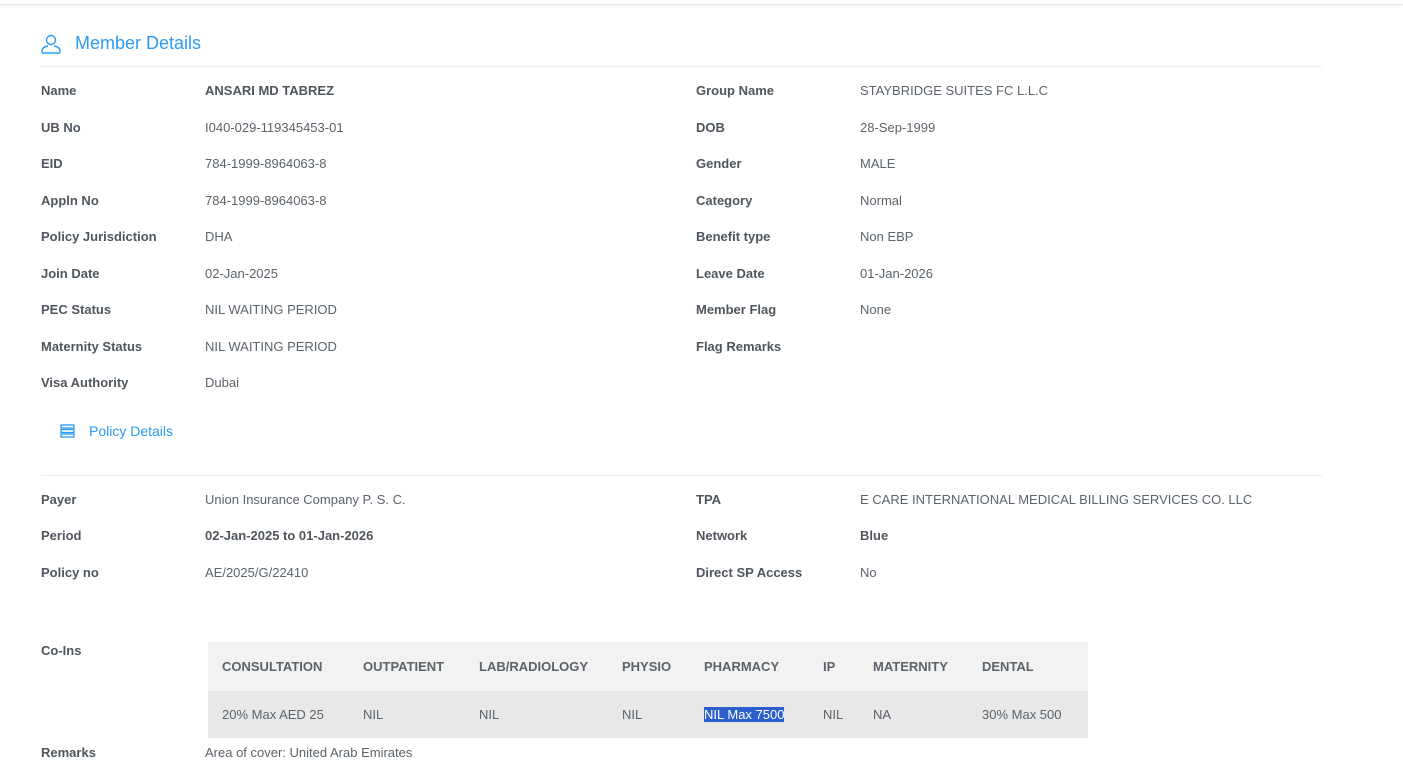  Describe the element at coordinates (913, 714) in the screenshot. I see `table-cell: NA` at that location.